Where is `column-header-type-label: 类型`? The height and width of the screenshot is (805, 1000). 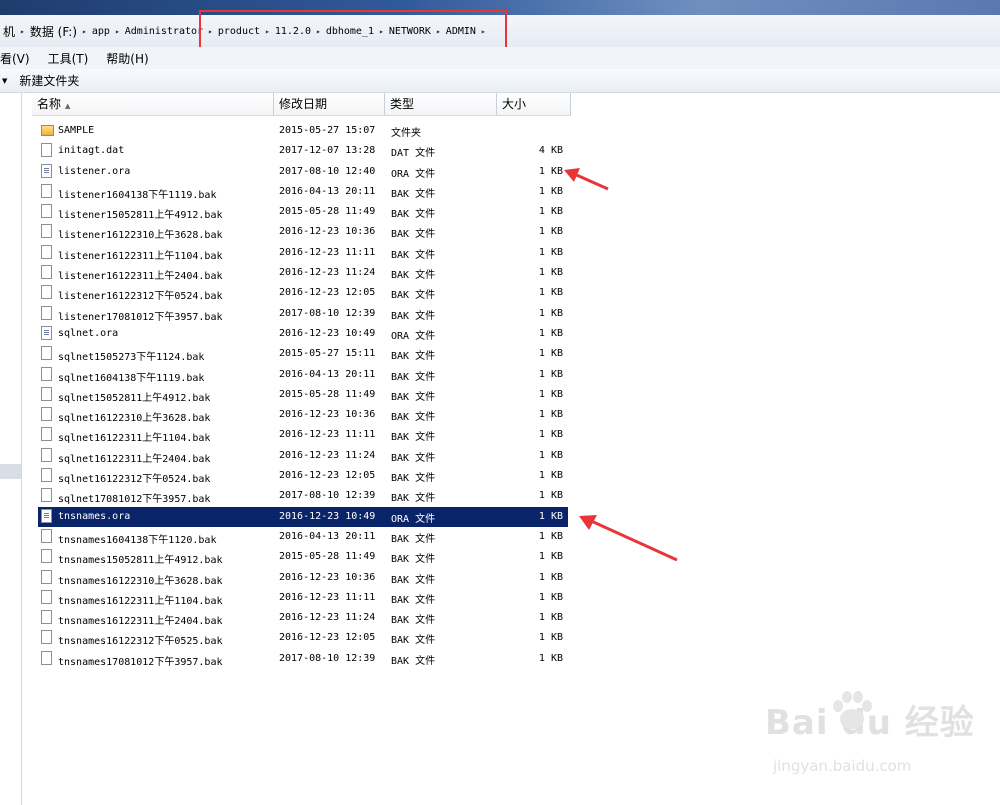 column-header-type-label: 类型 is located at coordinates (402, 104).